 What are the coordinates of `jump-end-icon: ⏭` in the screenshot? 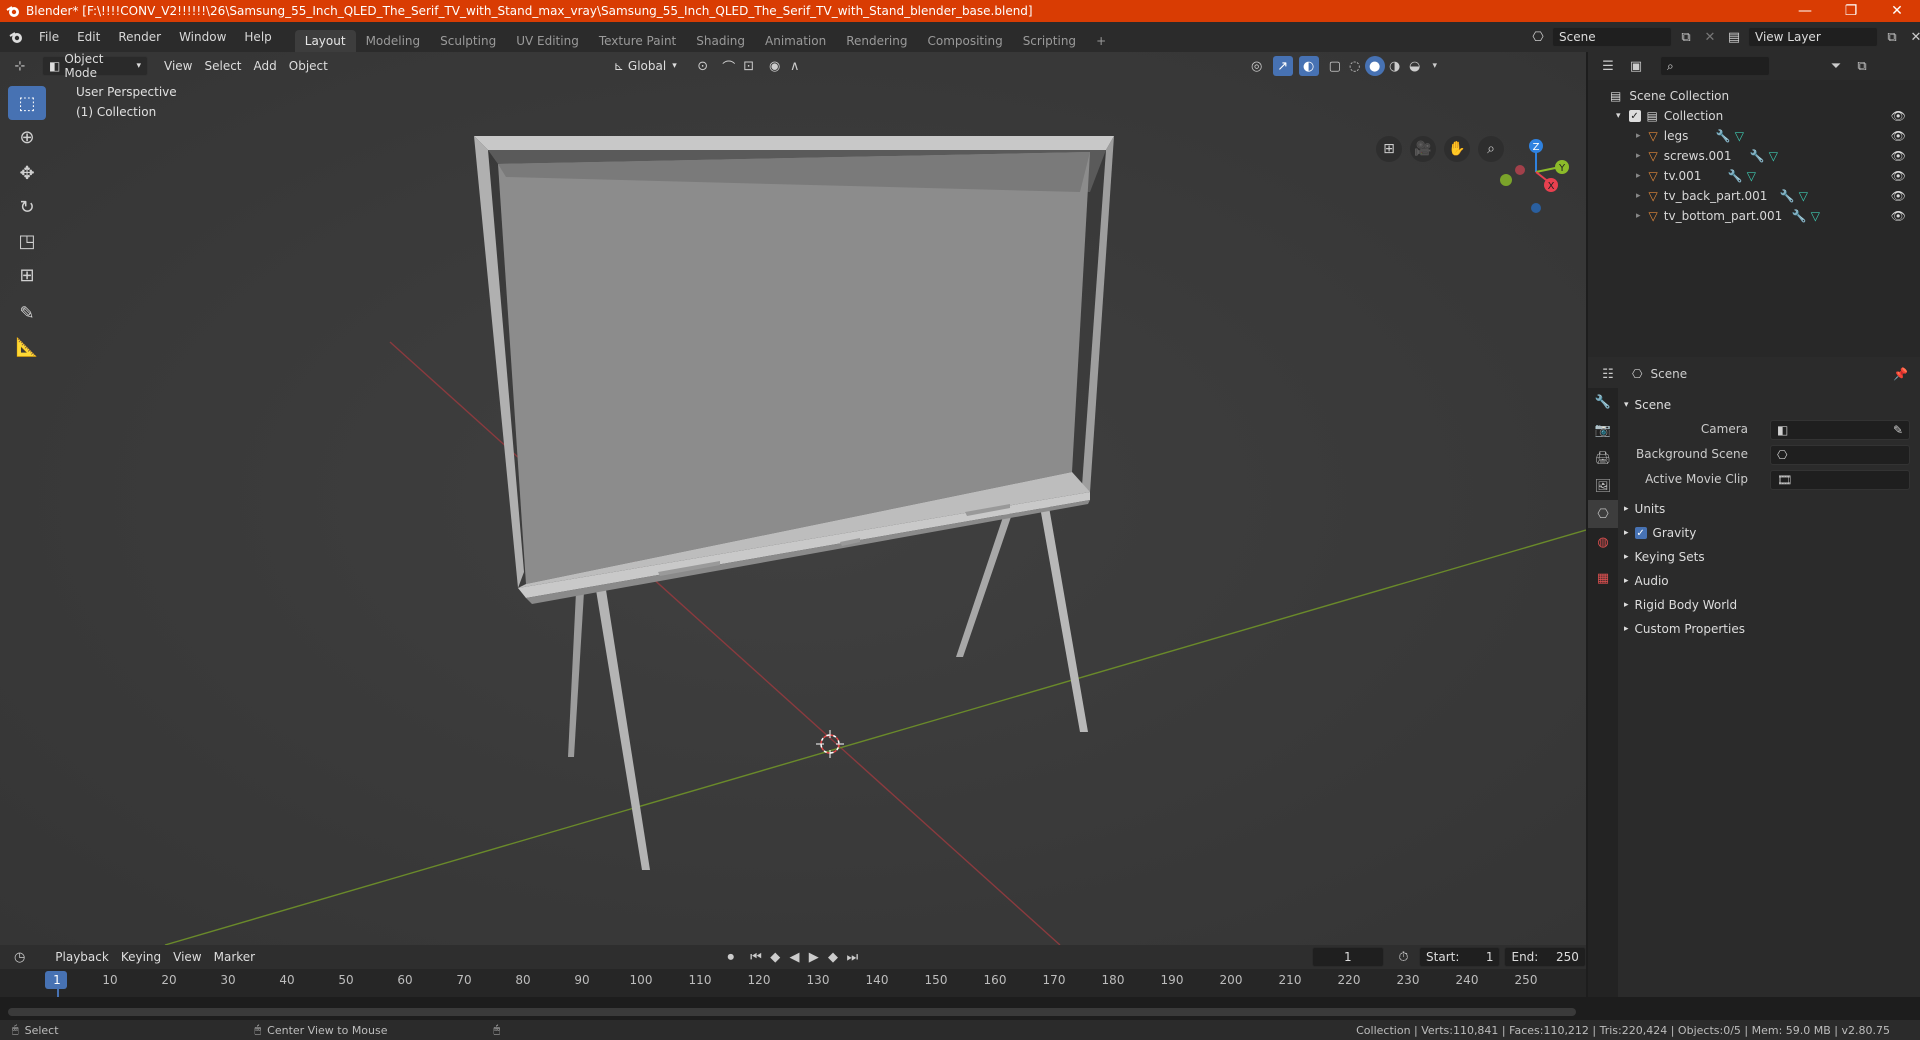 It's located at (852, 957).